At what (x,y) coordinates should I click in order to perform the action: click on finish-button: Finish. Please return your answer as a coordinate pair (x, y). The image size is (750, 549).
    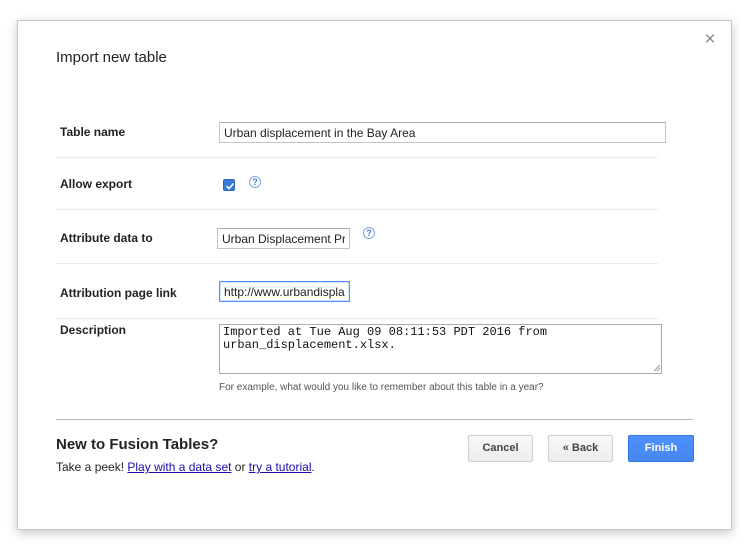
    Looking at the image, I should click on (661, 448).